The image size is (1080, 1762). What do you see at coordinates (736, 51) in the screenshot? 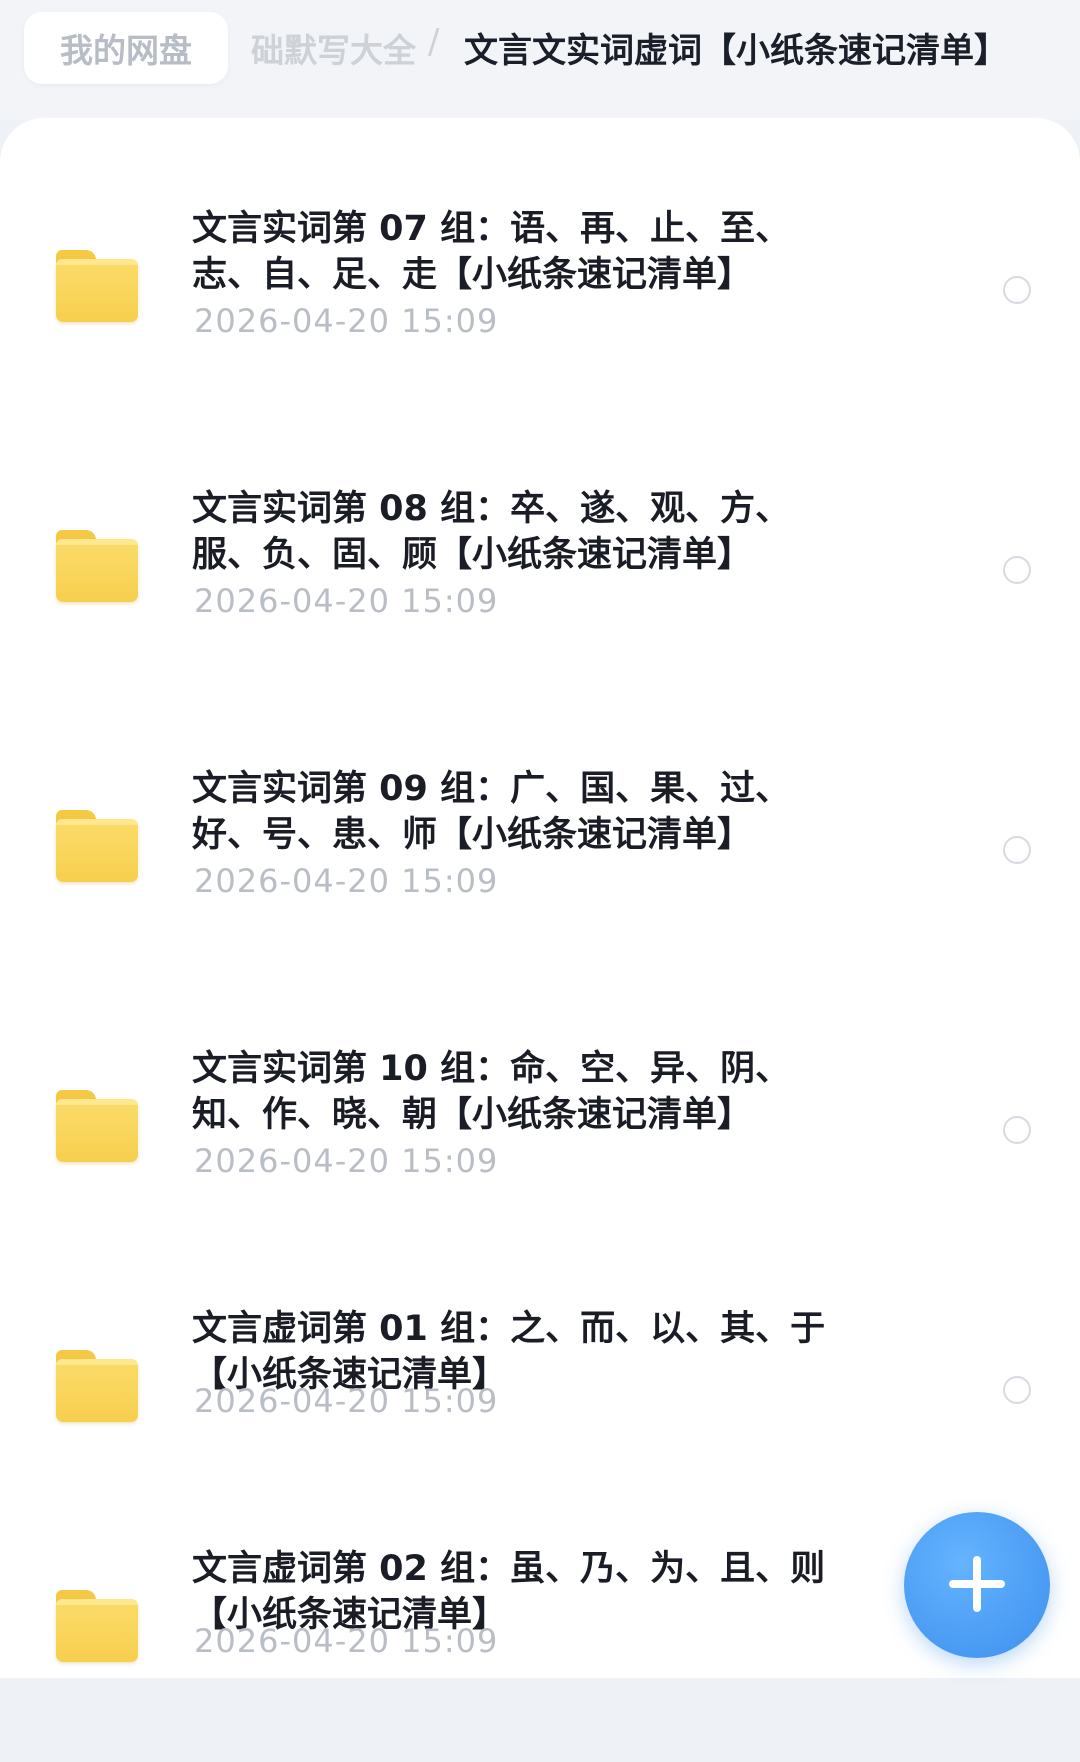
I see `breadcrumb-current: 文言文实词虚词【小纸条速记清单】` at bounding box center [736, 51].